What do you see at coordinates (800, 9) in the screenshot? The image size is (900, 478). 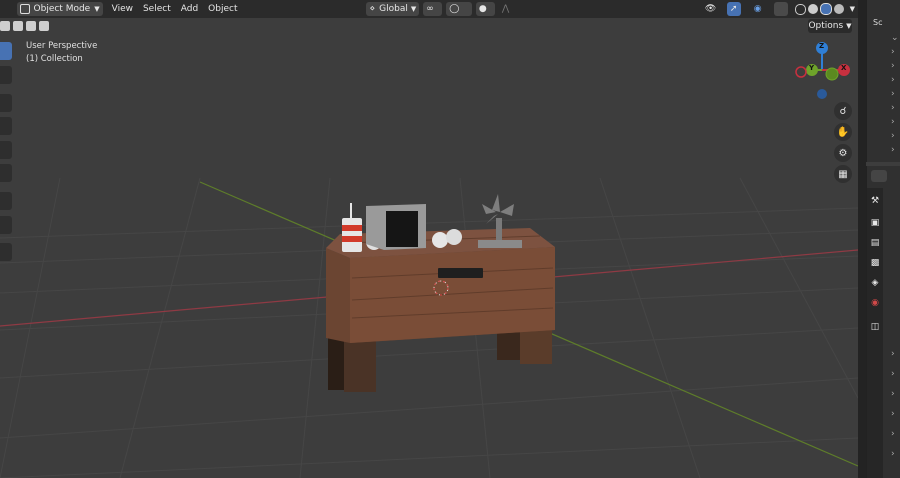 I see `wireframe-shading-icon` at bounding box center [800, 9].